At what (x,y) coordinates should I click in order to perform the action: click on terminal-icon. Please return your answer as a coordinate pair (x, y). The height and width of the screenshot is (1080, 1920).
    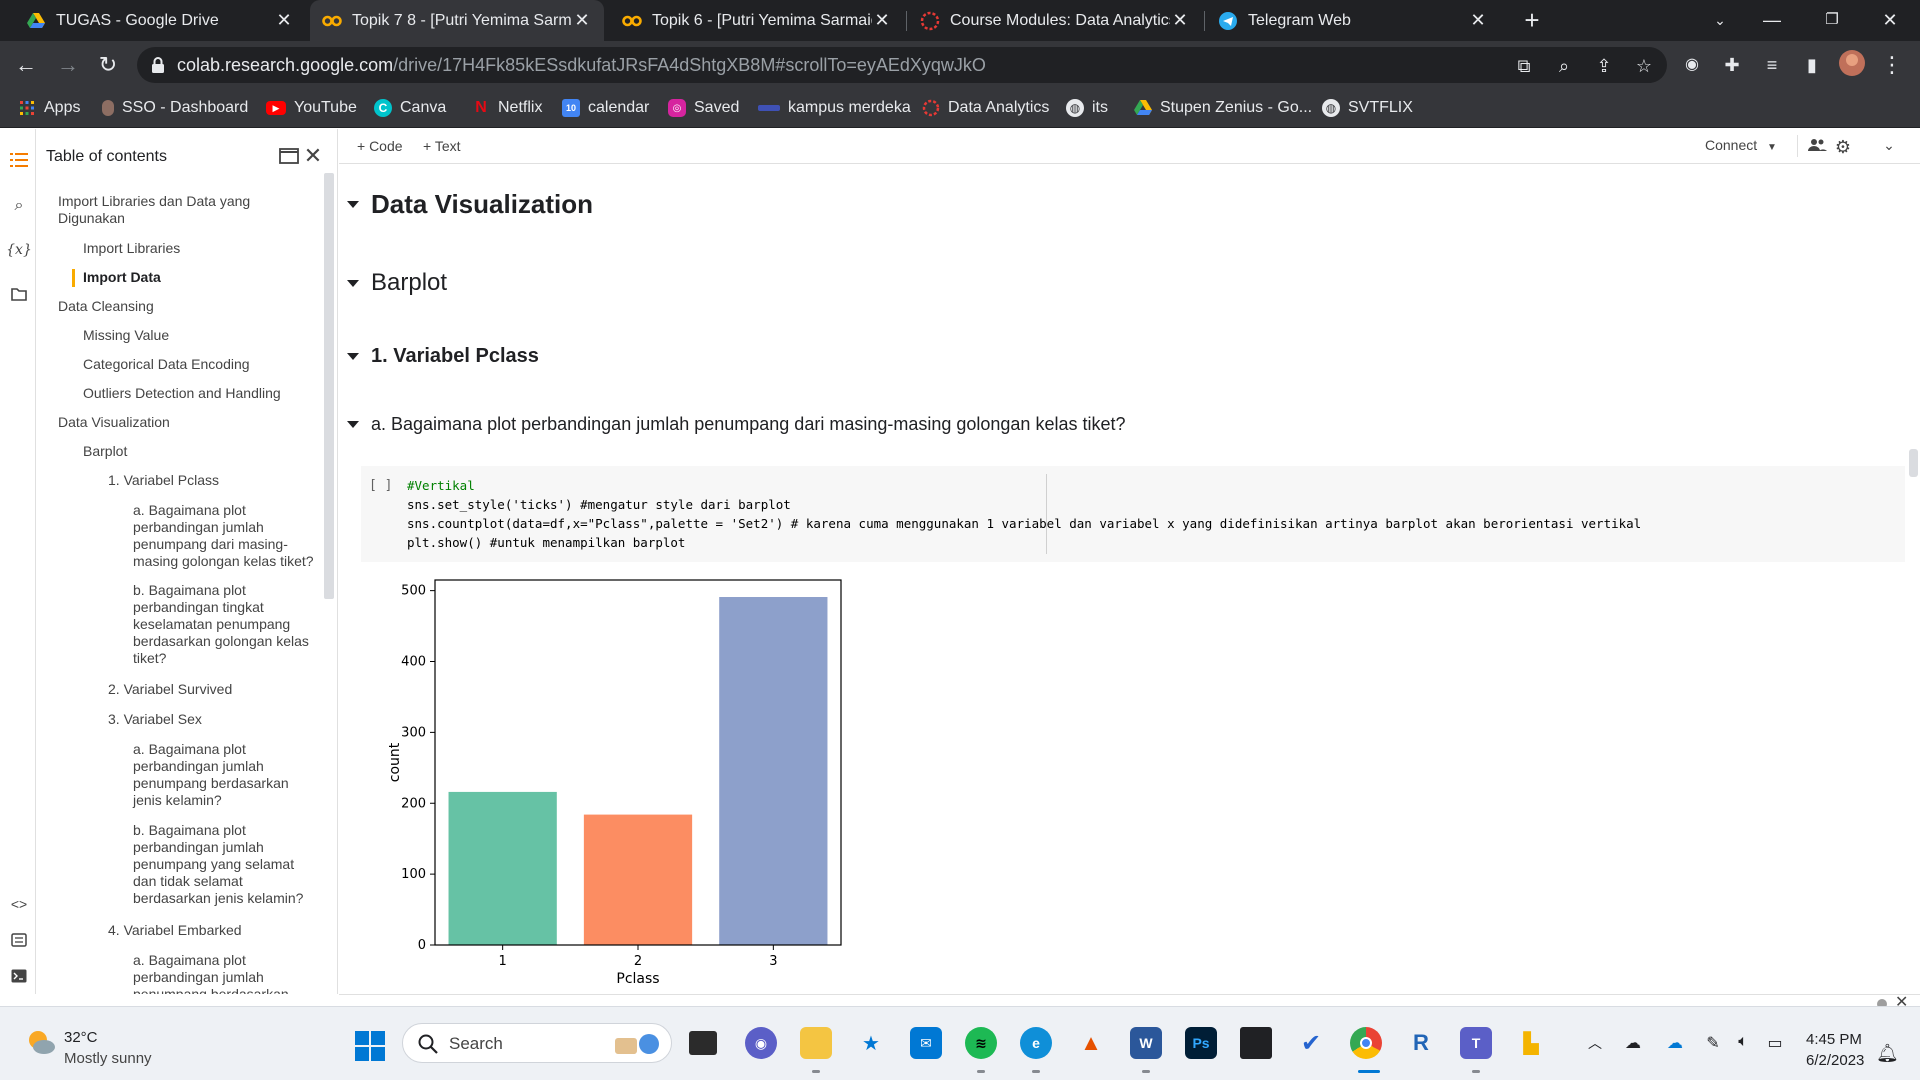
    Looking at the image, I should click on (19, 976).